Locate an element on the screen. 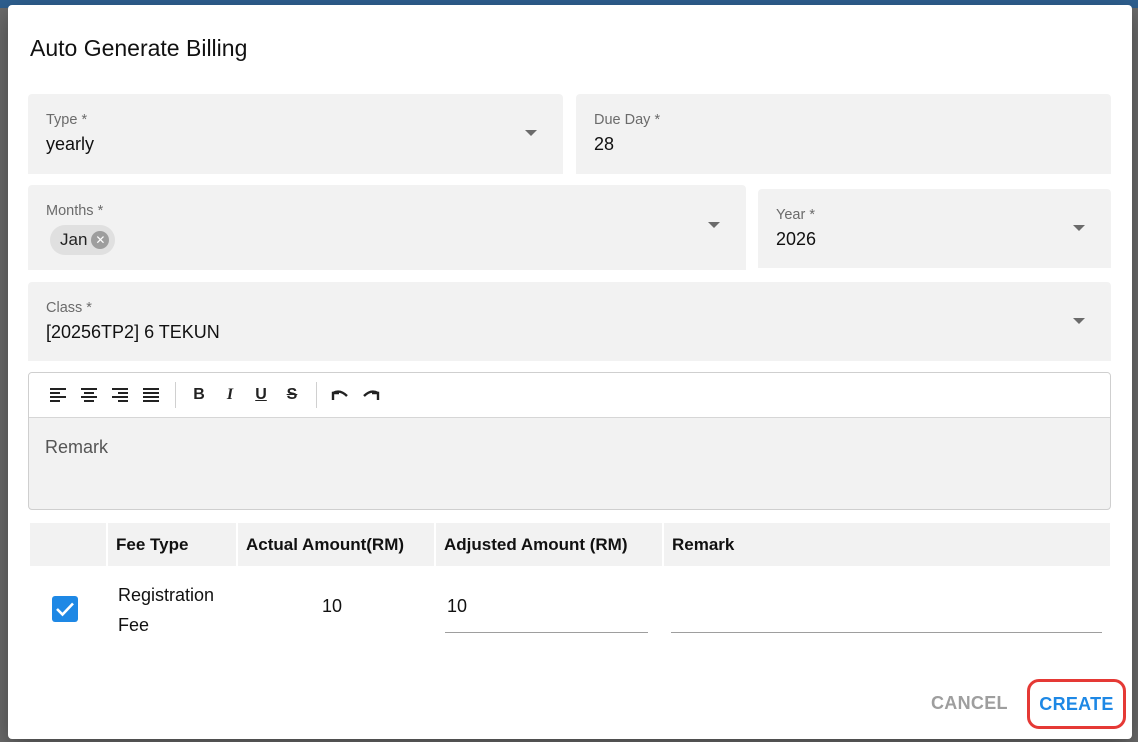  align-left-icon is located at coordinates (58, 395).